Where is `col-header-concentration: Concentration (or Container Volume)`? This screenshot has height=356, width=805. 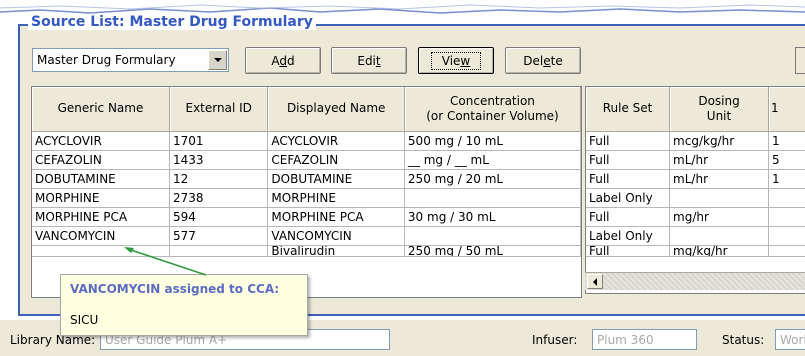
col-header-concentration: Concentration (or Container Volume) is located at coordinates (492, 109).